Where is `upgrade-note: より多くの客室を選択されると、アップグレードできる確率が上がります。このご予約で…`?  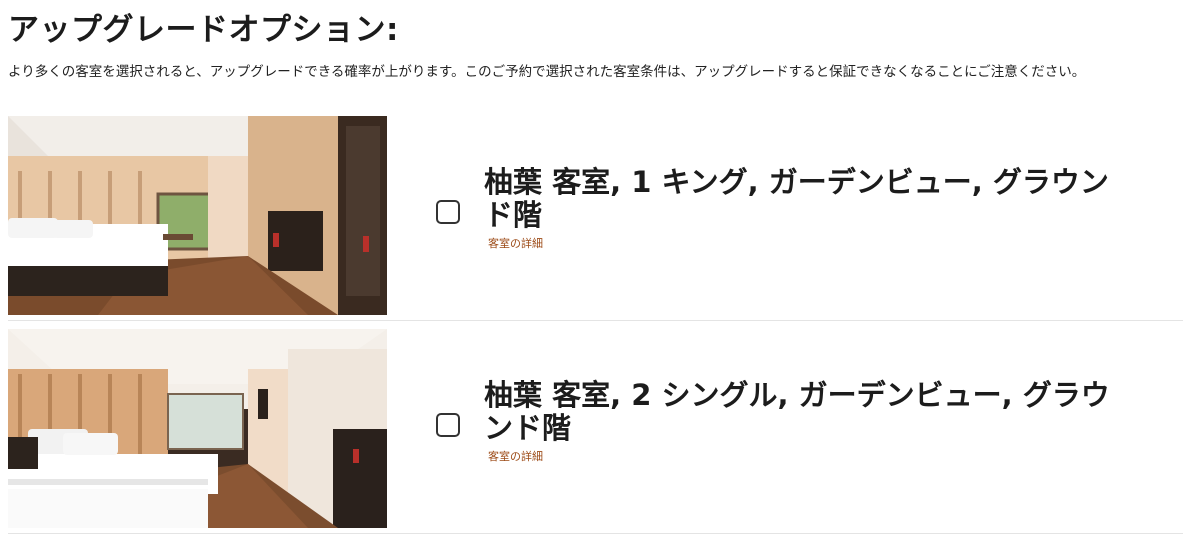
upgrade-note: より多くの客室を選択されると、アップグレードできる確率が上がります。このご予約で… is located at coordinates (547, 72).